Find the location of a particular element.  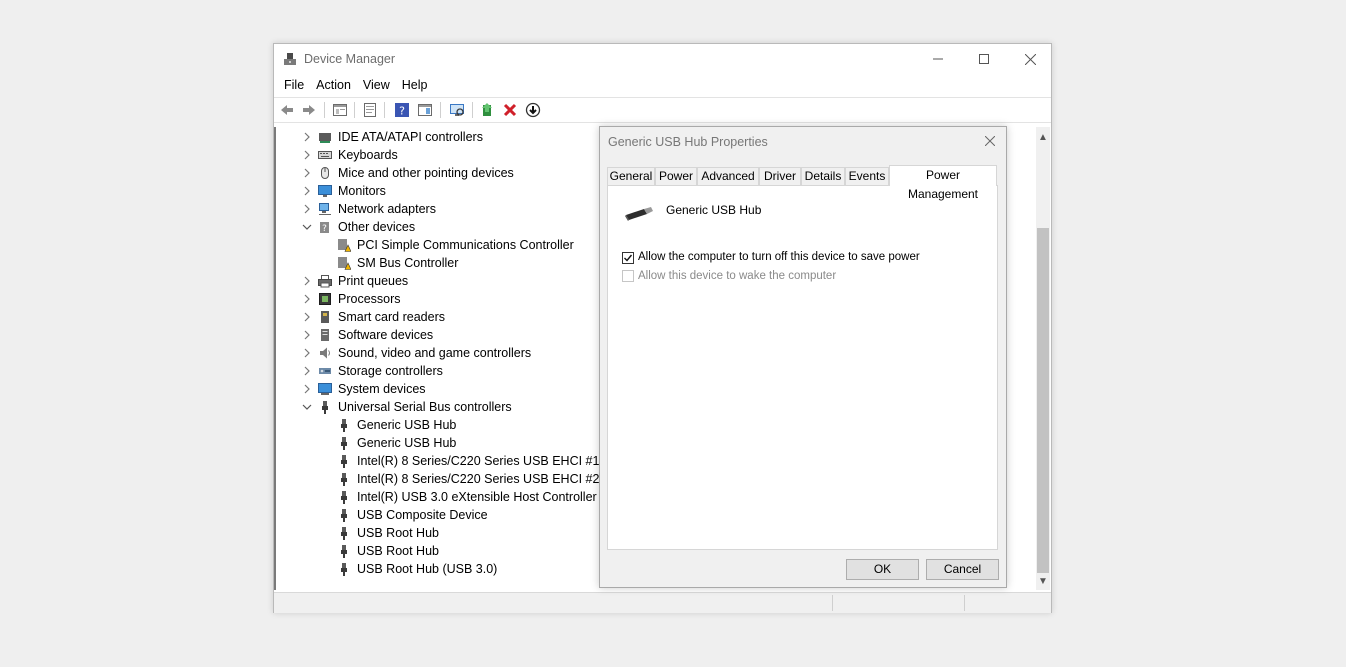

back-icon is located at coordinates (287, 110).